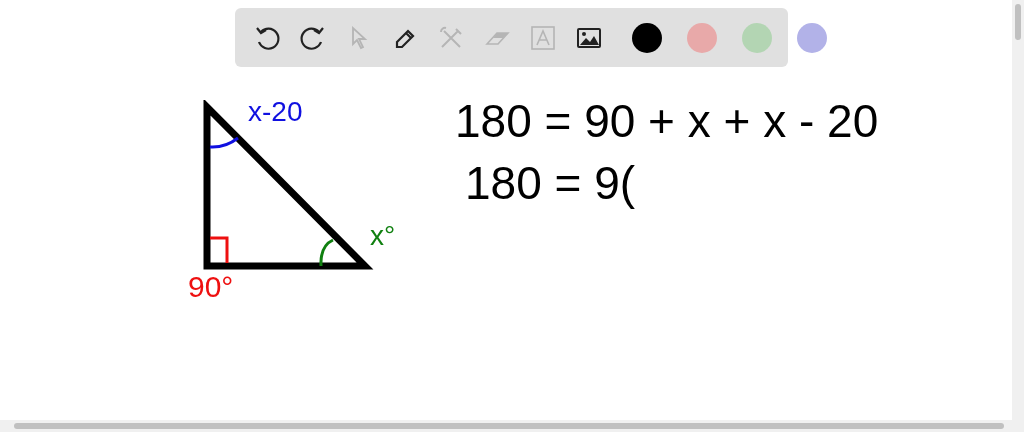  I want to click on right-angle-mark, so click(219, 249).